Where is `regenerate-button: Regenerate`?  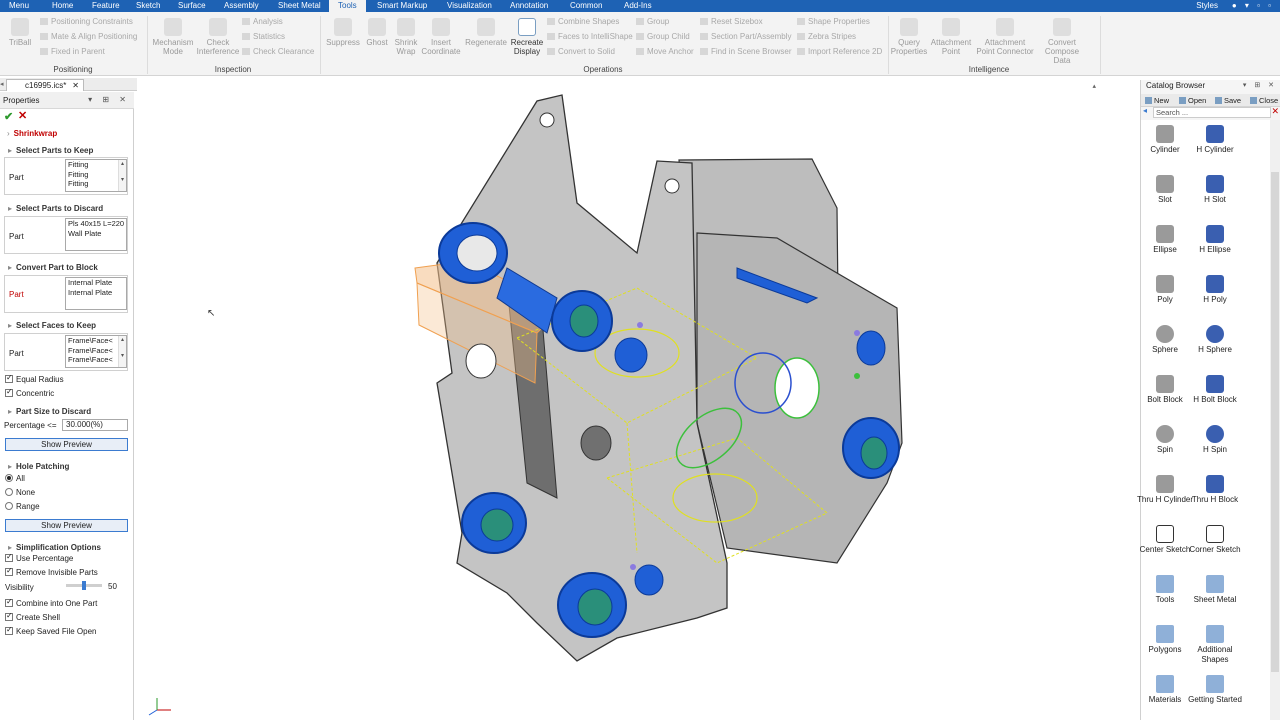
regenerate-button: Regenerate is located at coordinates (486, 32).